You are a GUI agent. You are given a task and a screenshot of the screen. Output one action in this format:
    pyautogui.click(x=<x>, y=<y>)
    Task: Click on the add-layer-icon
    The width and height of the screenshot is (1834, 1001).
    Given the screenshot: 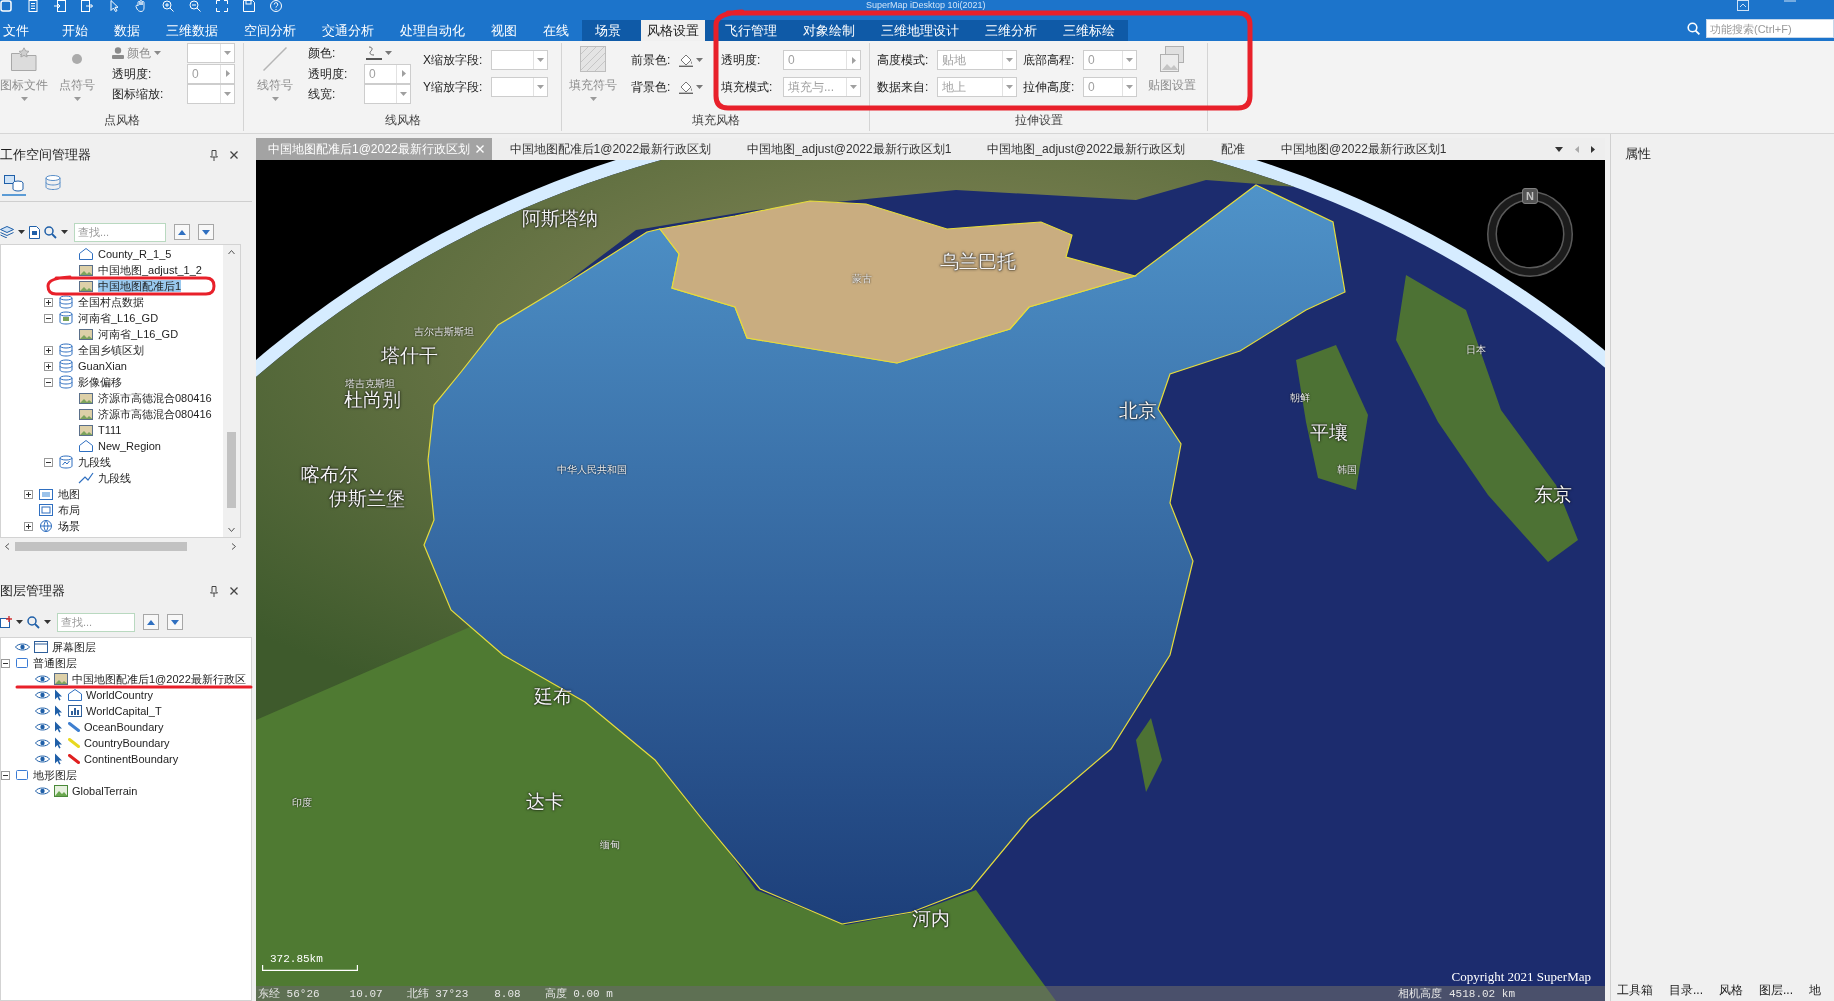 What is the action you would take?
    pyautogui.click(x=6, y=622)
    